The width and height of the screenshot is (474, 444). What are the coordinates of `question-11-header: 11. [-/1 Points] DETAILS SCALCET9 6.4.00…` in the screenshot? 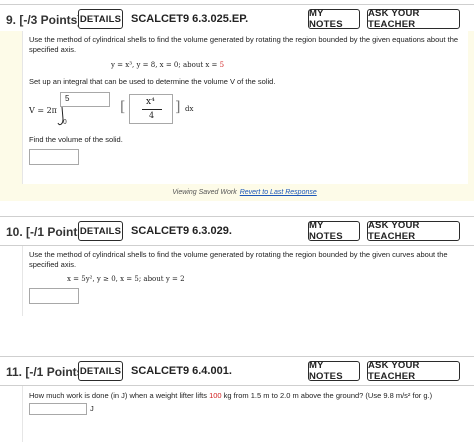 It's located at (237, 371).